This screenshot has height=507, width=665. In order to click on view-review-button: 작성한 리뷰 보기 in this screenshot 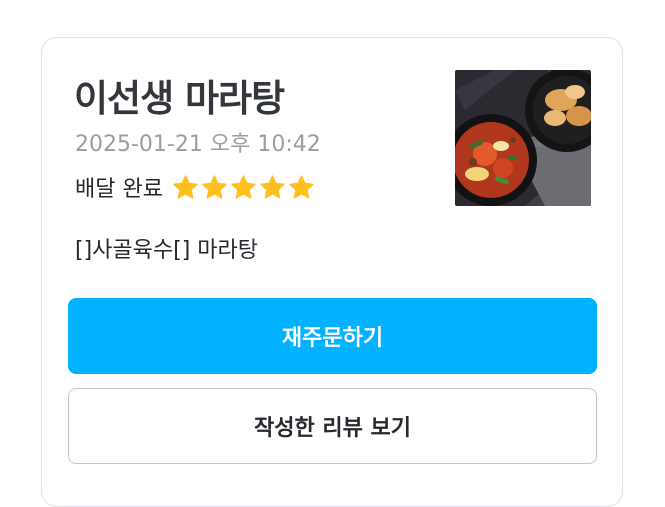, I will do `click(332, 426)`.